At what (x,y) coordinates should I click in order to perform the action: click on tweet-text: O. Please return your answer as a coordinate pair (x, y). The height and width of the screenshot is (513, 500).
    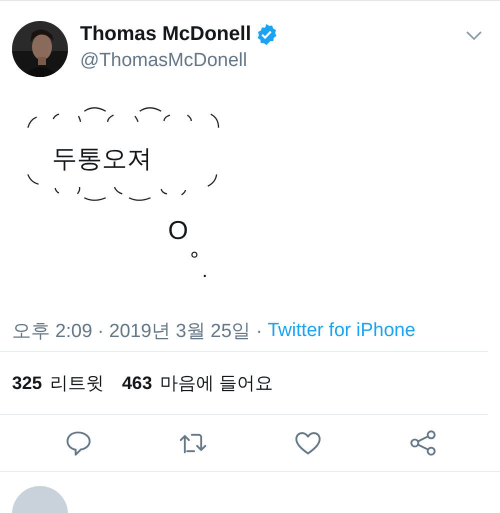
    Looking at the image, I should click on (179, 230).